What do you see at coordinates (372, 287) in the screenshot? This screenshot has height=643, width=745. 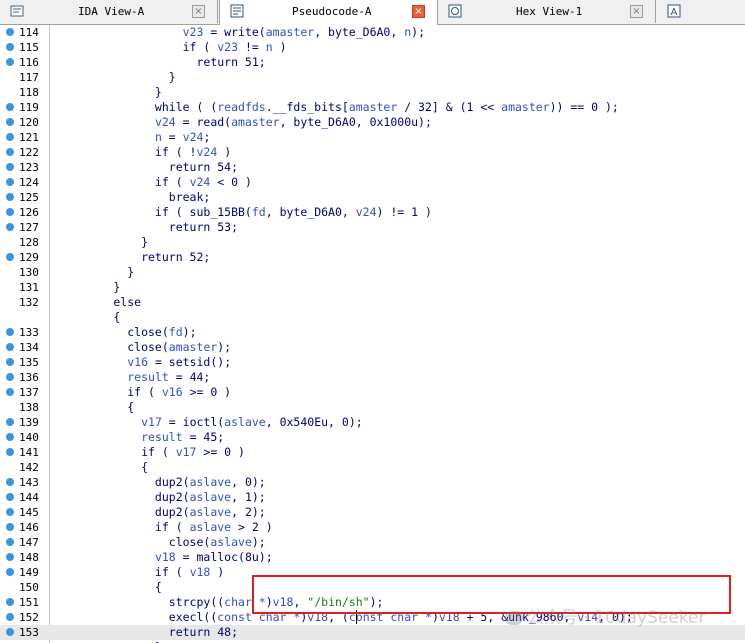 I see `code-line: 131 }` at bounding box center [372, 287].